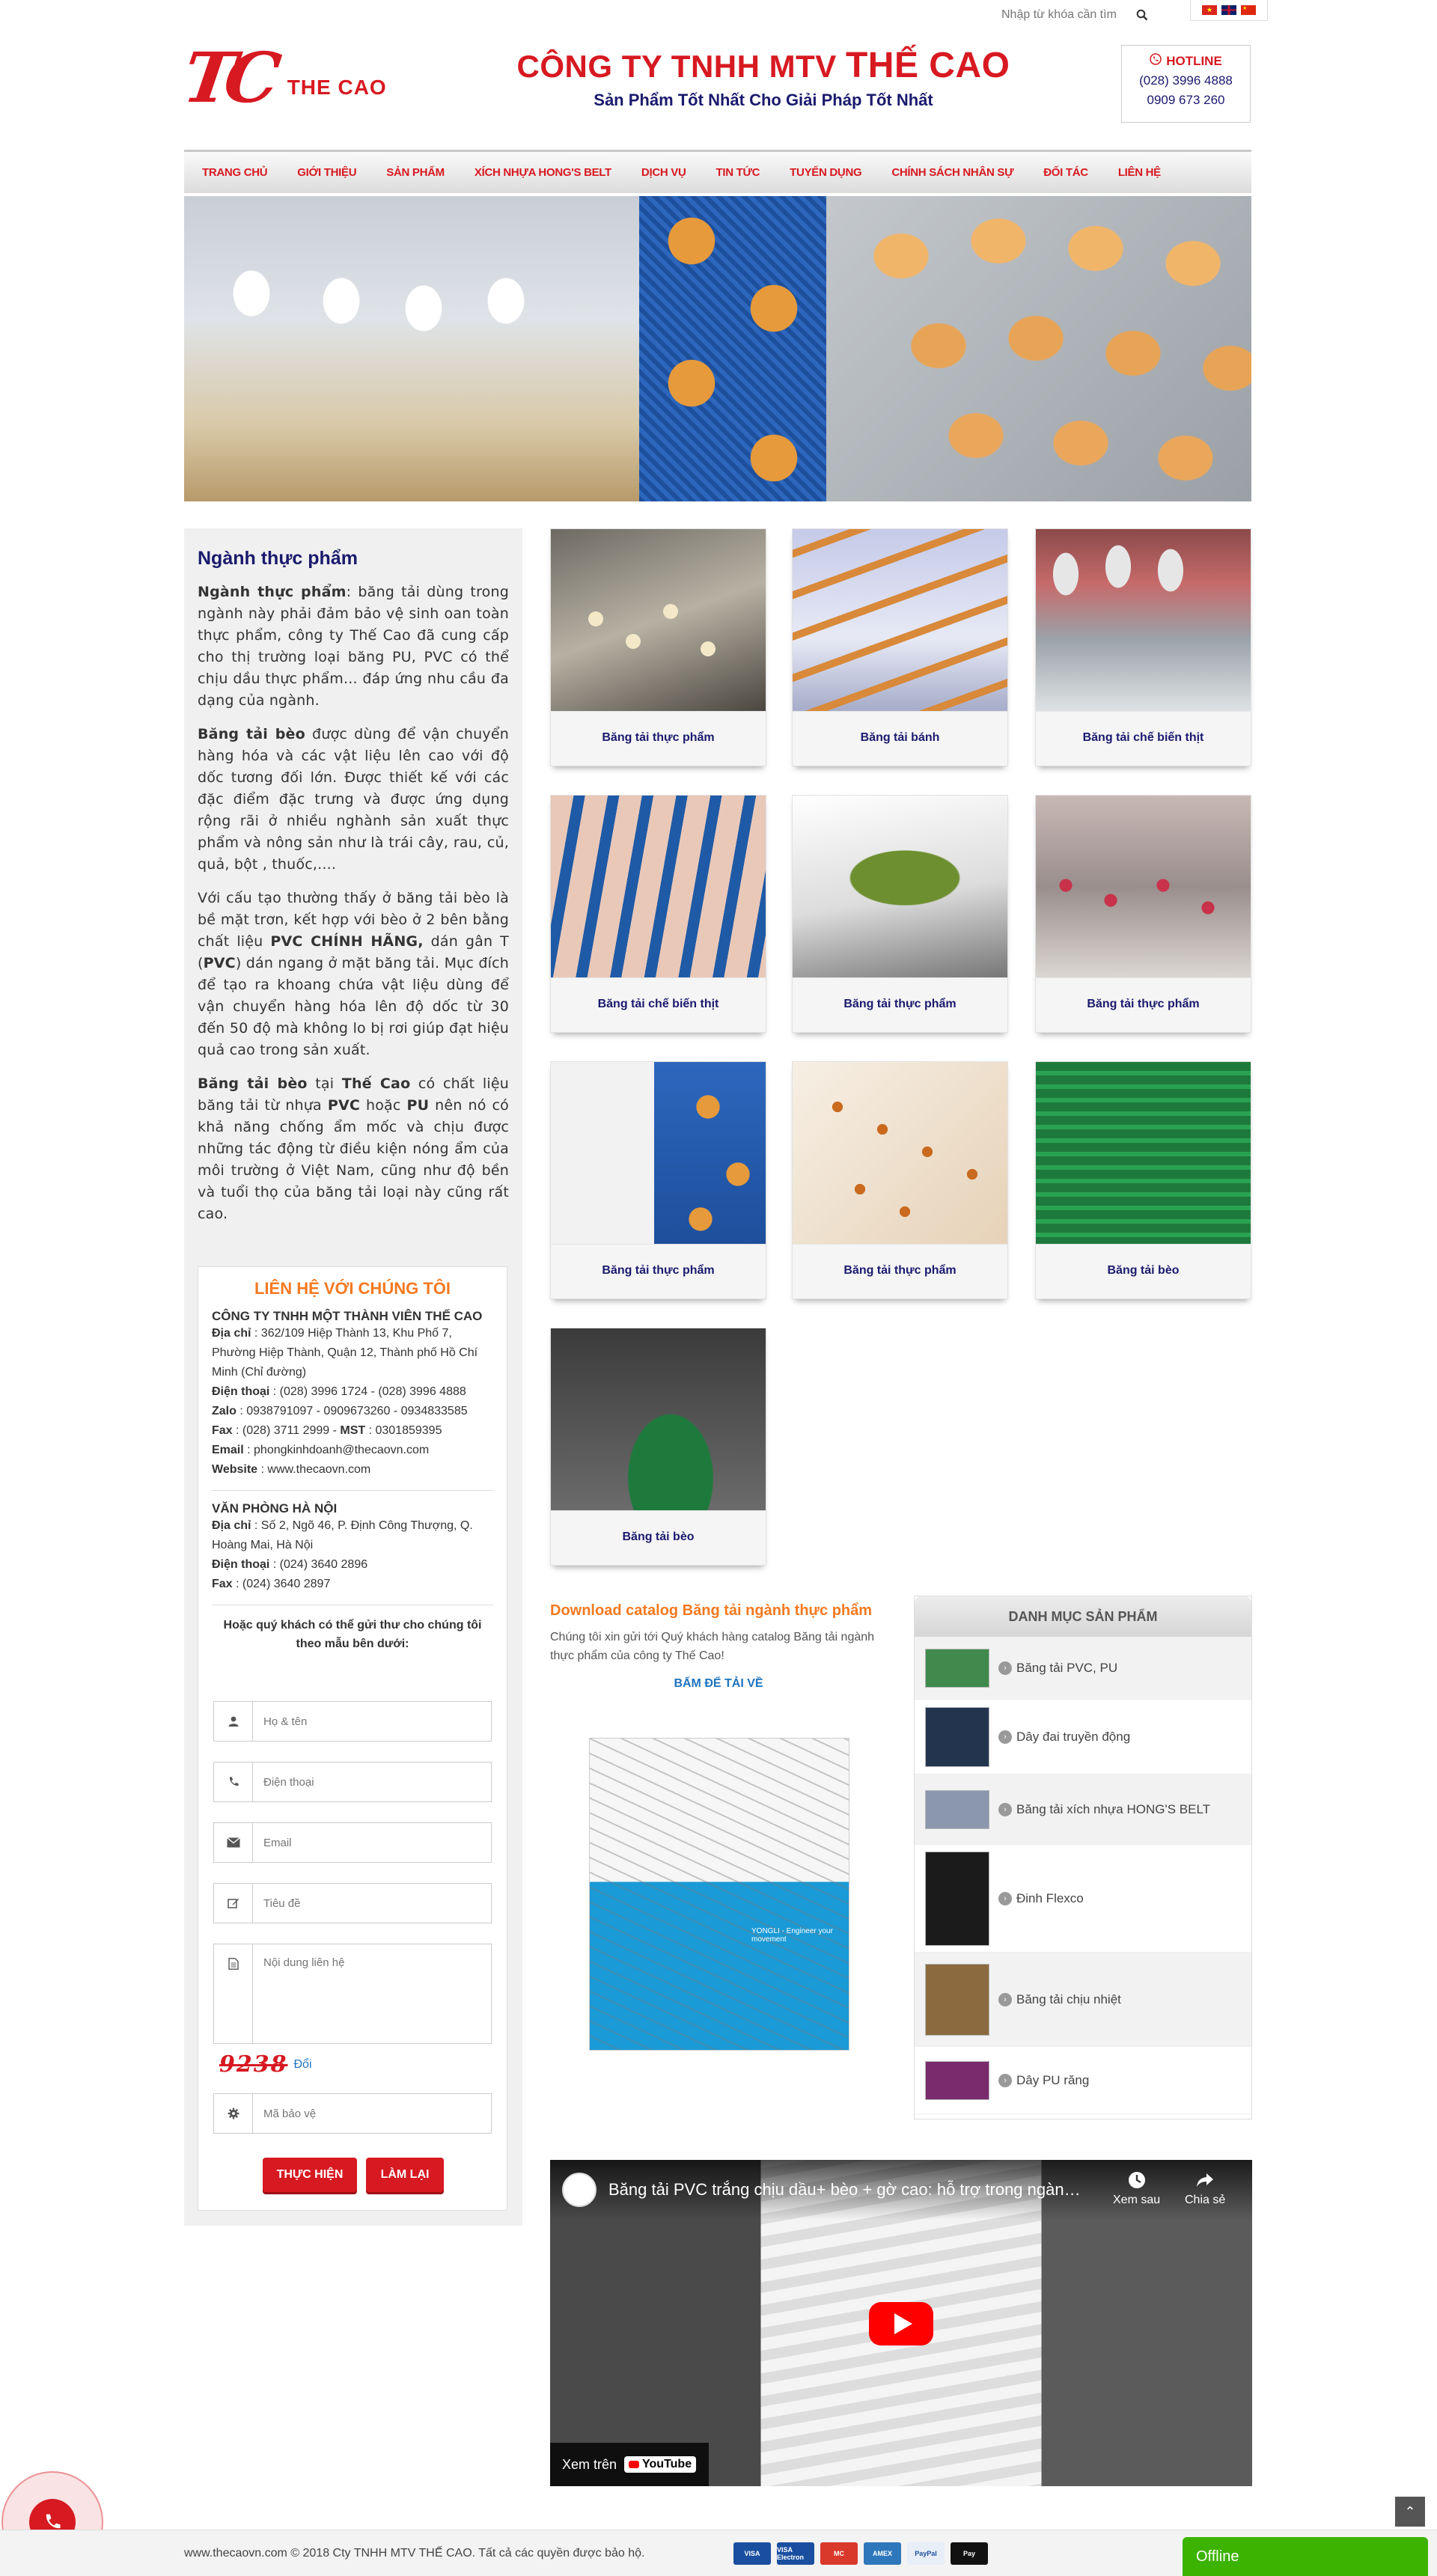  Describe the element at coordinates (1205, 2188) in the screenshot. I see `share-button: Chia sẻ` at that location.